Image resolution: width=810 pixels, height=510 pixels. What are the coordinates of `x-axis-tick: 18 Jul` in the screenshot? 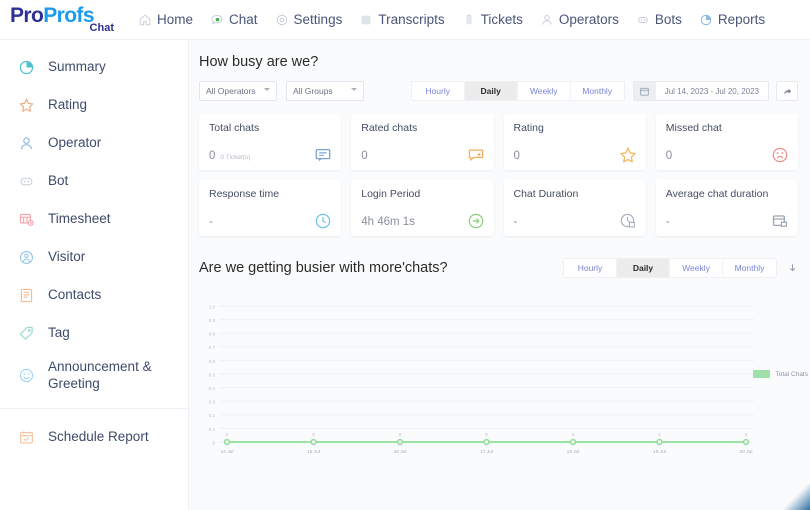 It's located at (573, 452).